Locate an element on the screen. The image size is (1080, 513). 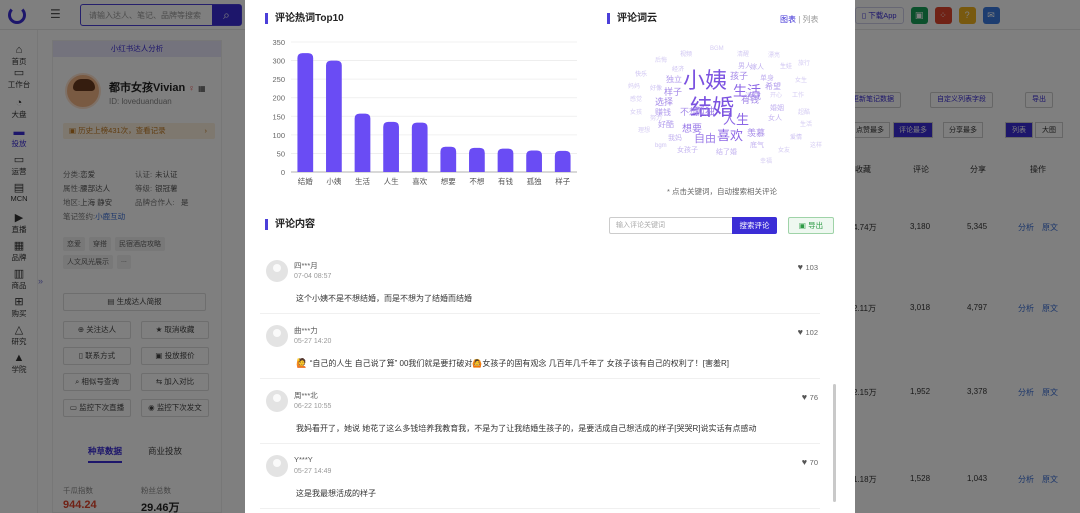
comment-username: Y***Y is located at coordinates (303, 459).